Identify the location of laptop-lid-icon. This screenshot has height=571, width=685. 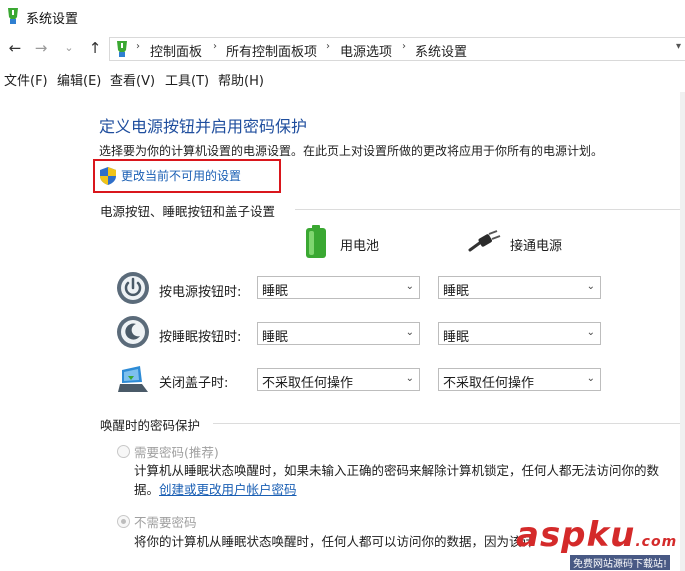
(133, 379).